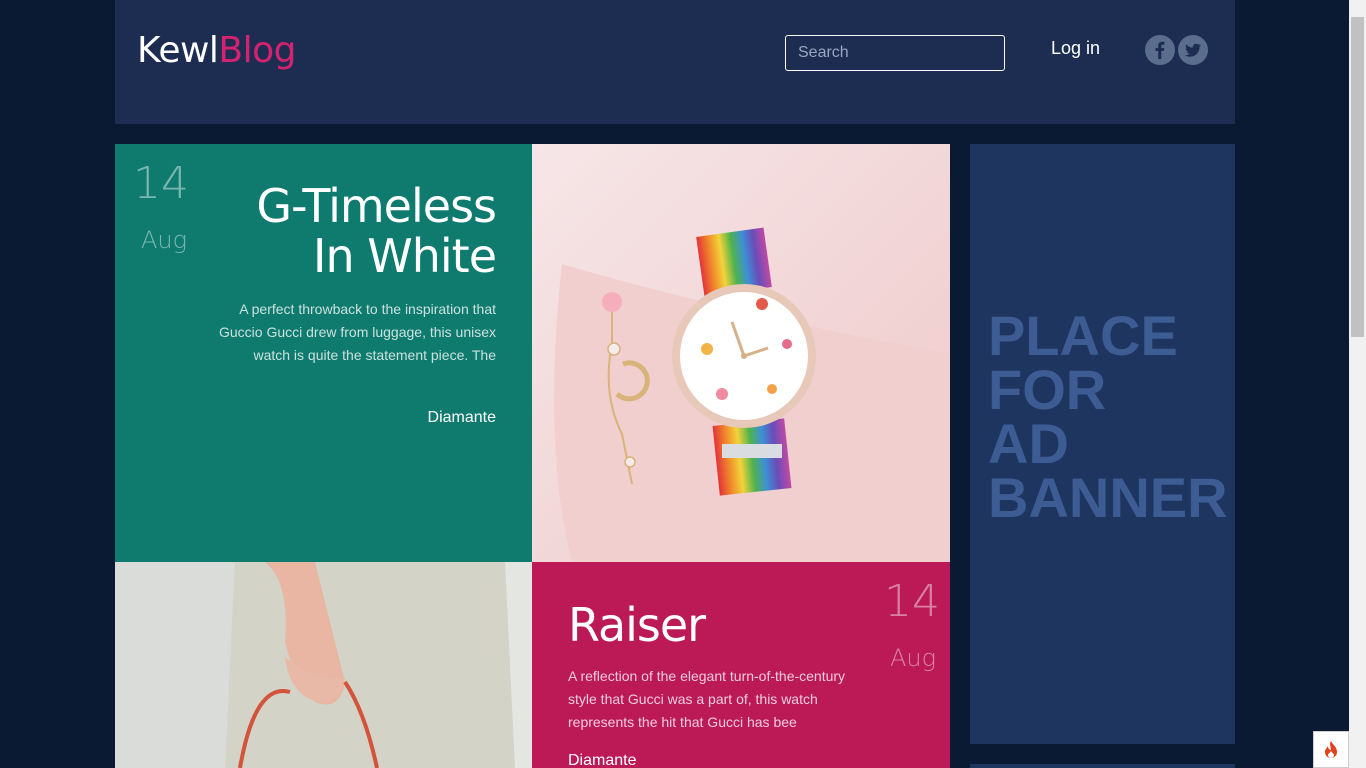 The width and height of the screenshot is (1366, 768). I want to click on ad-line-4: BANNER, so click(1108, 497).